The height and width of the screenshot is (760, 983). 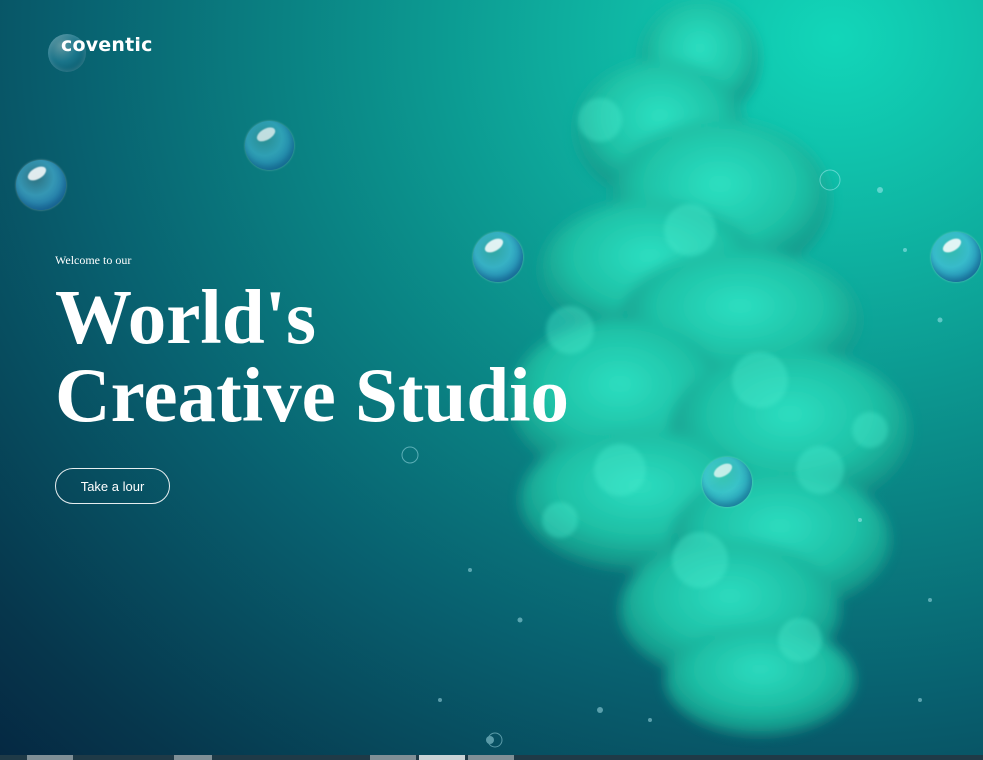 I want to click on bottom-scroll-bar, so click(x=491, y=757).